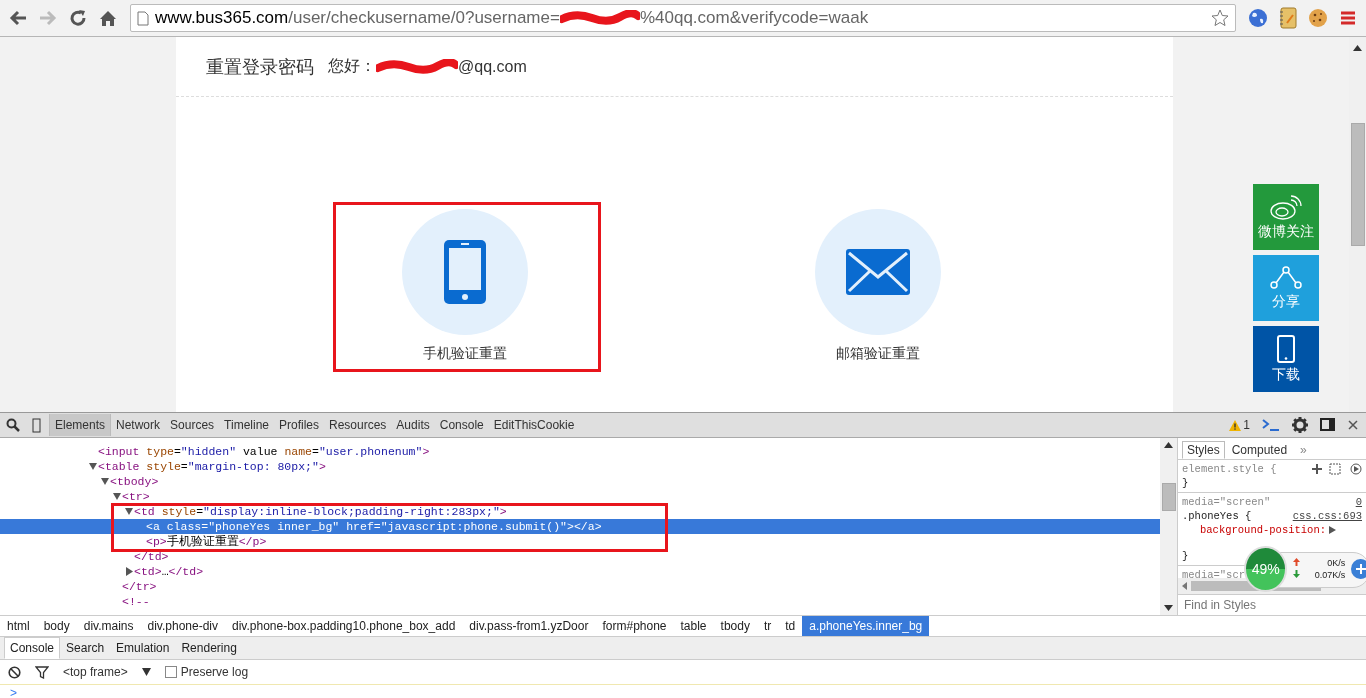 The image size is (1366, 698). What do you see at coordinates (735, 626) in the screenshot?
I see `breadcrumb: tbody` at bounding box center [735, 626].